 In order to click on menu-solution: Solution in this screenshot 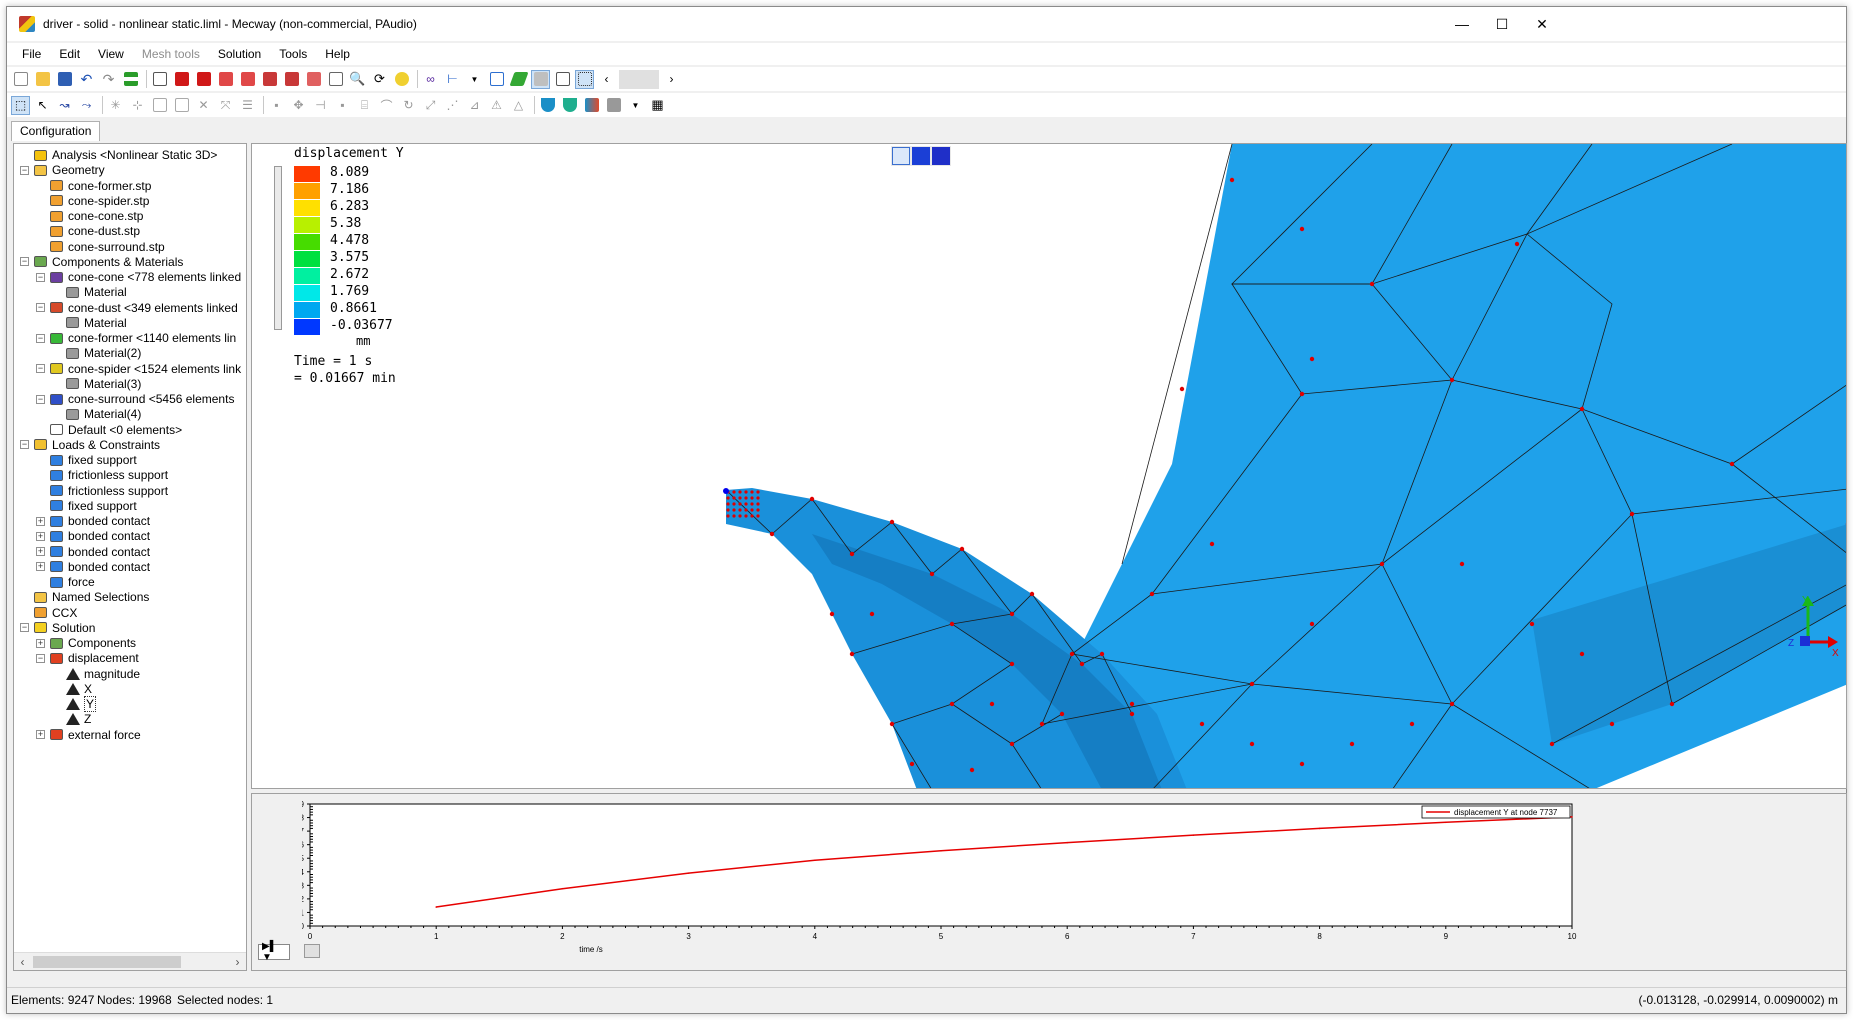, I will do `click(239, 54)`.